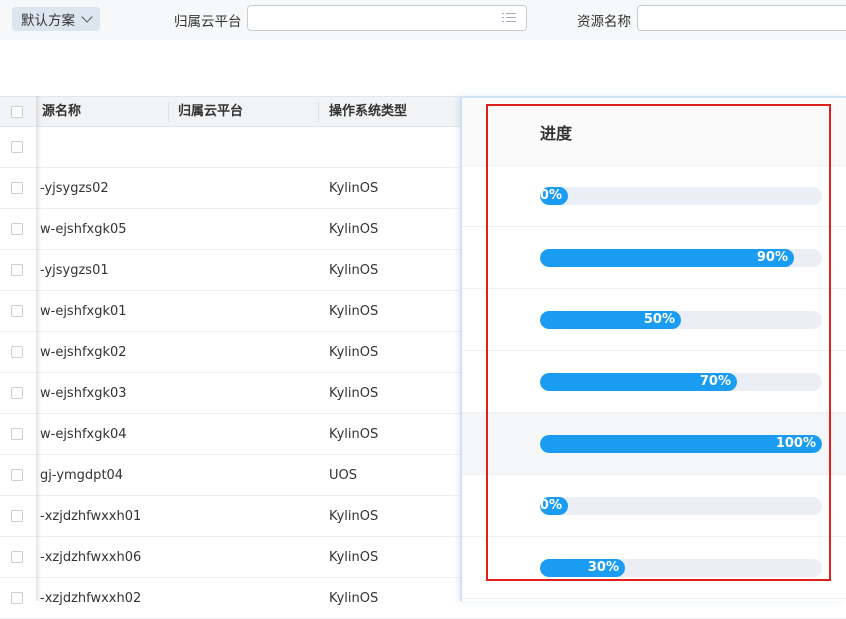  What do you see at coordinates (603, 567) in the screenshot?
I see `progress-label: 30%` at bounding box center [603, 567].